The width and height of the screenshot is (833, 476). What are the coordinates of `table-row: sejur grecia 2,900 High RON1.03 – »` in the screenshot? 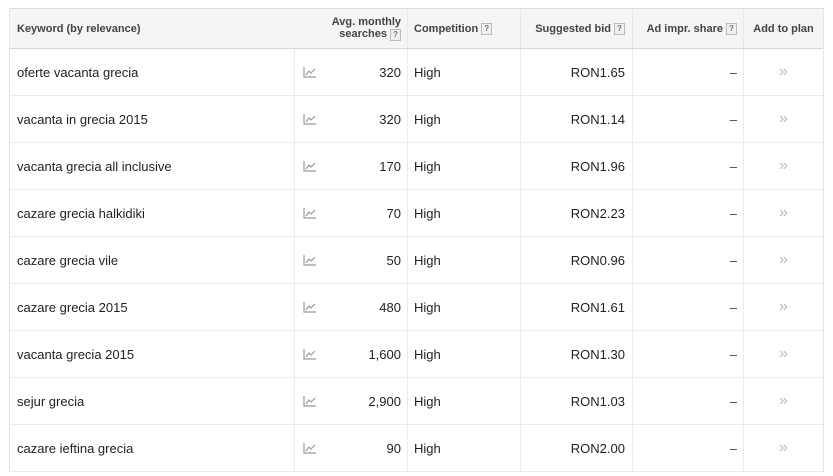 It's located at (416, 401).